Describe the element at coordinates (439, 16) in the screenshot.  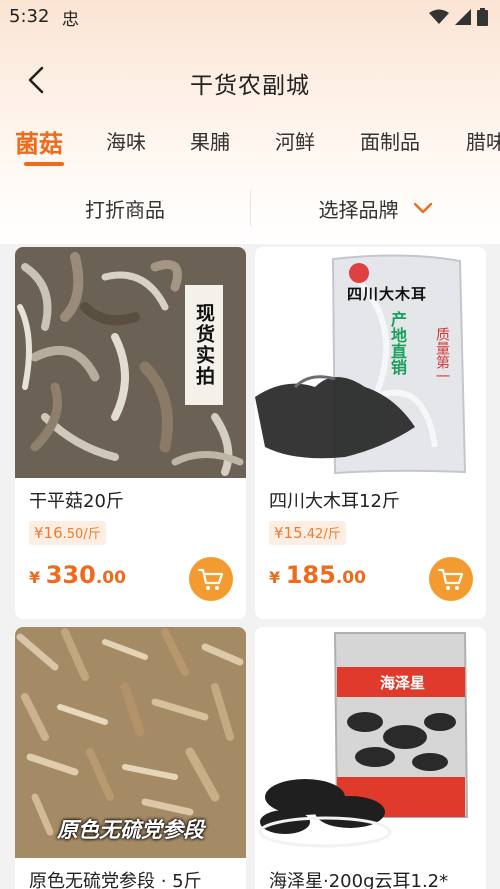
I see `wifi-icon` at that location.